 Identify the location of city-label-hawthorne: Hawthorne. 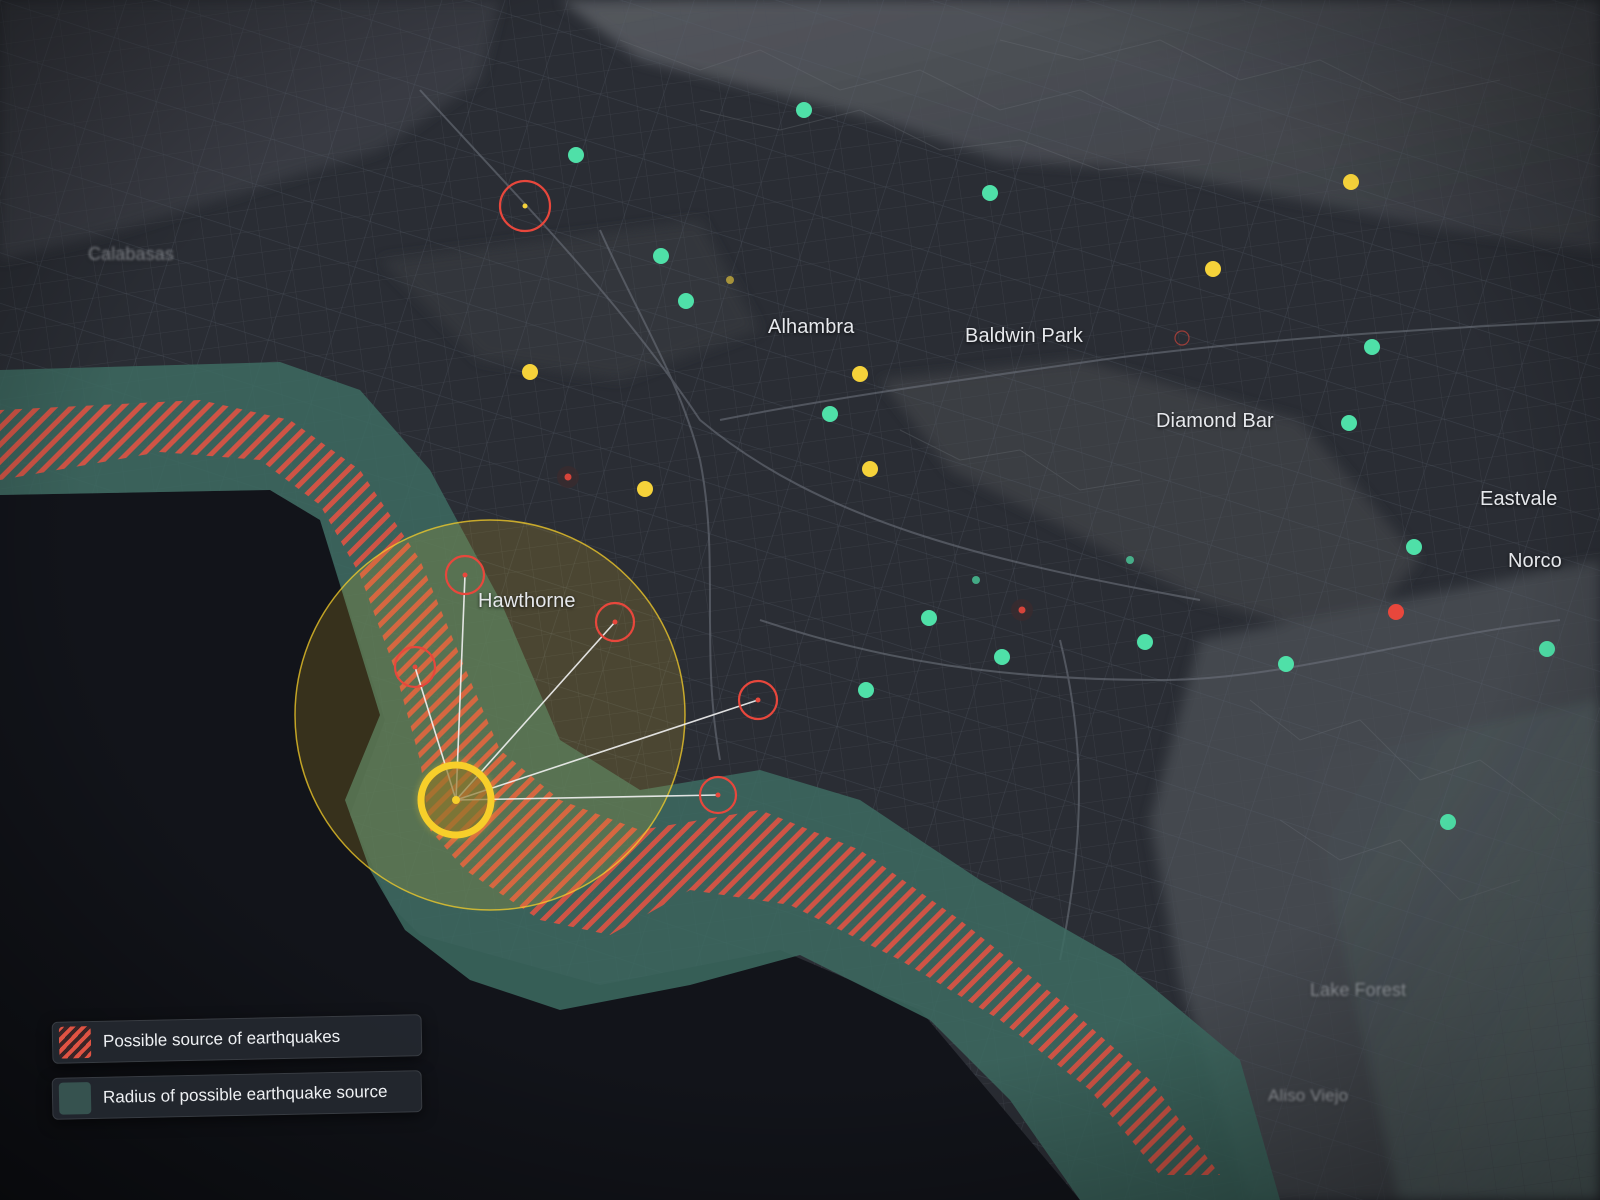
(527, 601).